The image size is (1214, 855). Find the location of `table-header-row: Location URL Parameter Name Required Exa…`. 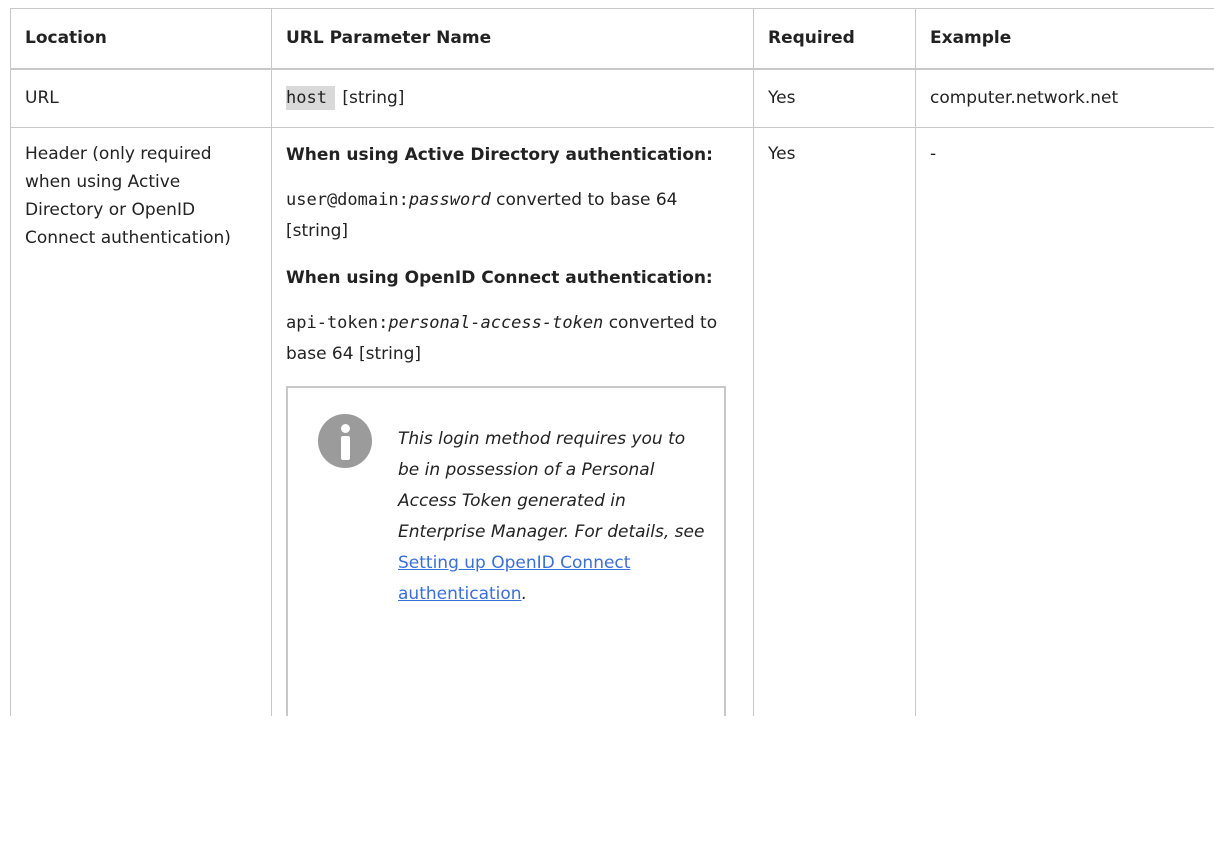

table-header-row: Location URL Parameter Name Required Exa… is located at coordinates (612, 39).